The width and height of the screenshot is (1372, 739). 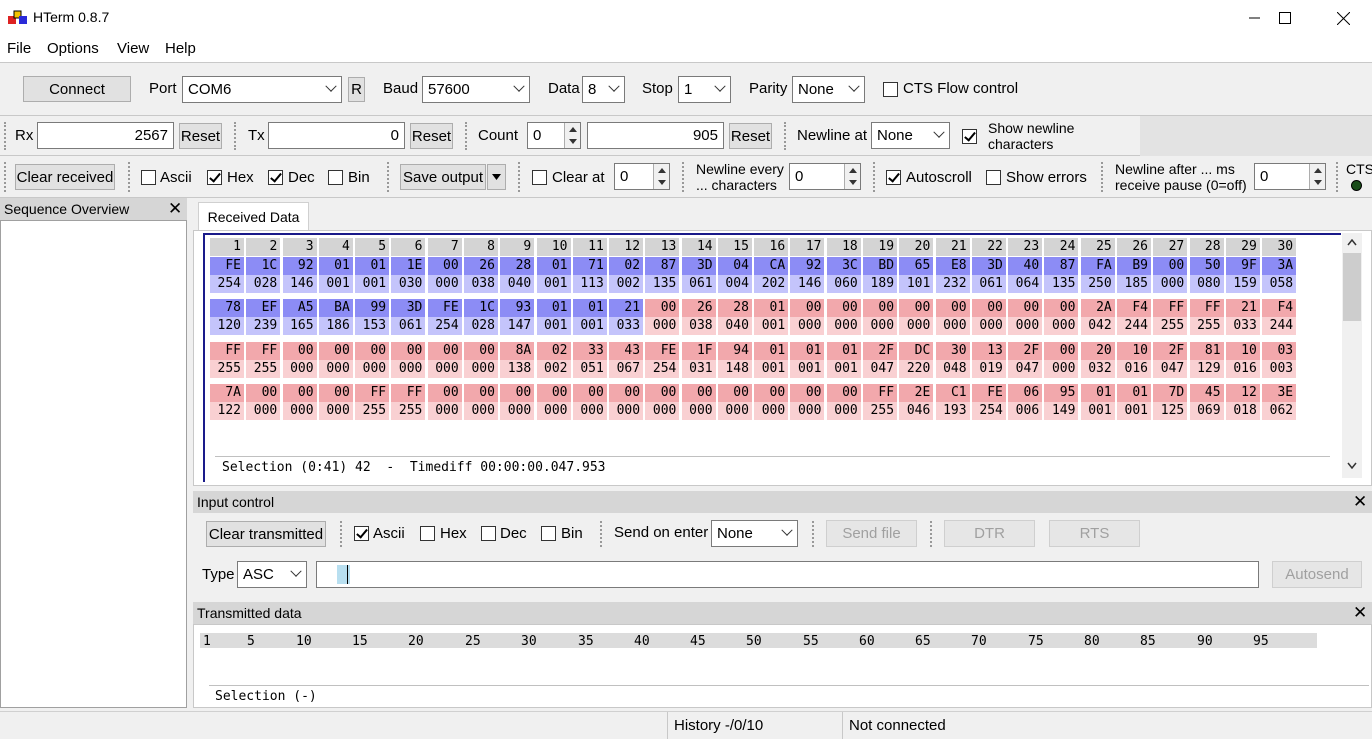 What do you see at coordinates (1097, 351) in the screenshot?
I see `hex-byte-cell: 20` at bounding box center [1097, 351].